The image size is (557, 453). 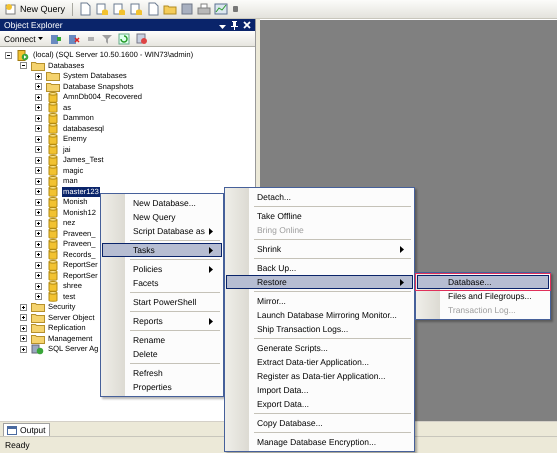 What do you see at coordinates (124, 38) in the screenshot?
I see `refresh-icon` at bounding box center [124, 38].